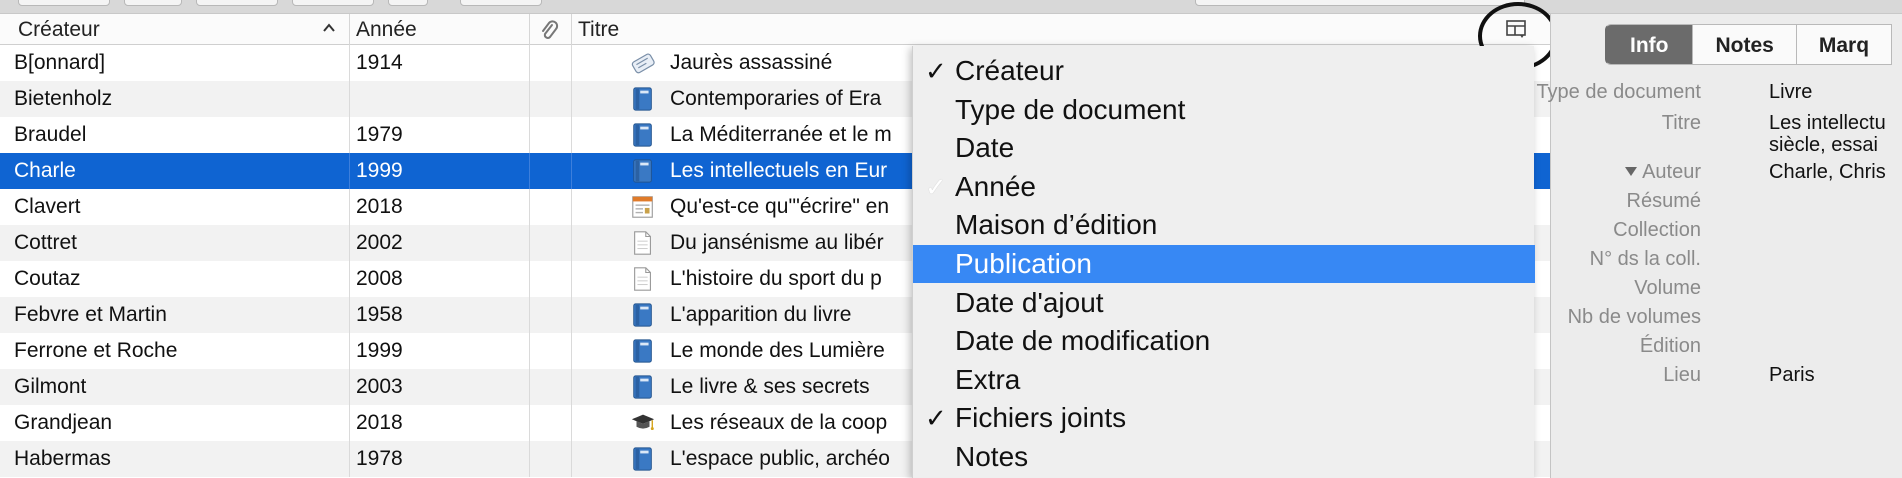 This screenshot has height=478, width=1902. Describe the element at coordinates (440, 459) in the screenshot. I see `cell-year: 1978` at that location.